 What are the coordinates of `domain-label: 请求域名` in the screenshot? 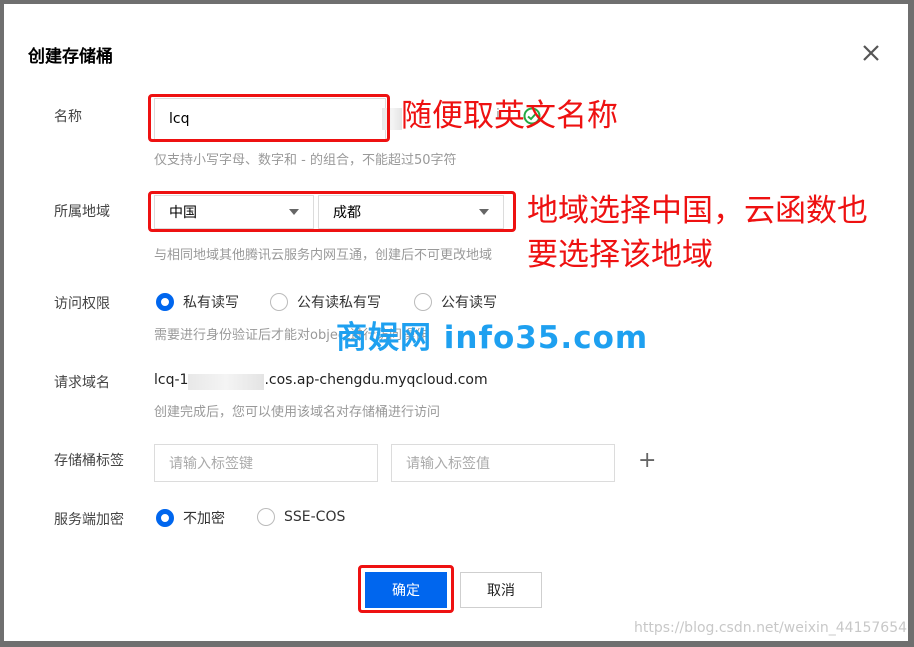 It's located at (82, 383).